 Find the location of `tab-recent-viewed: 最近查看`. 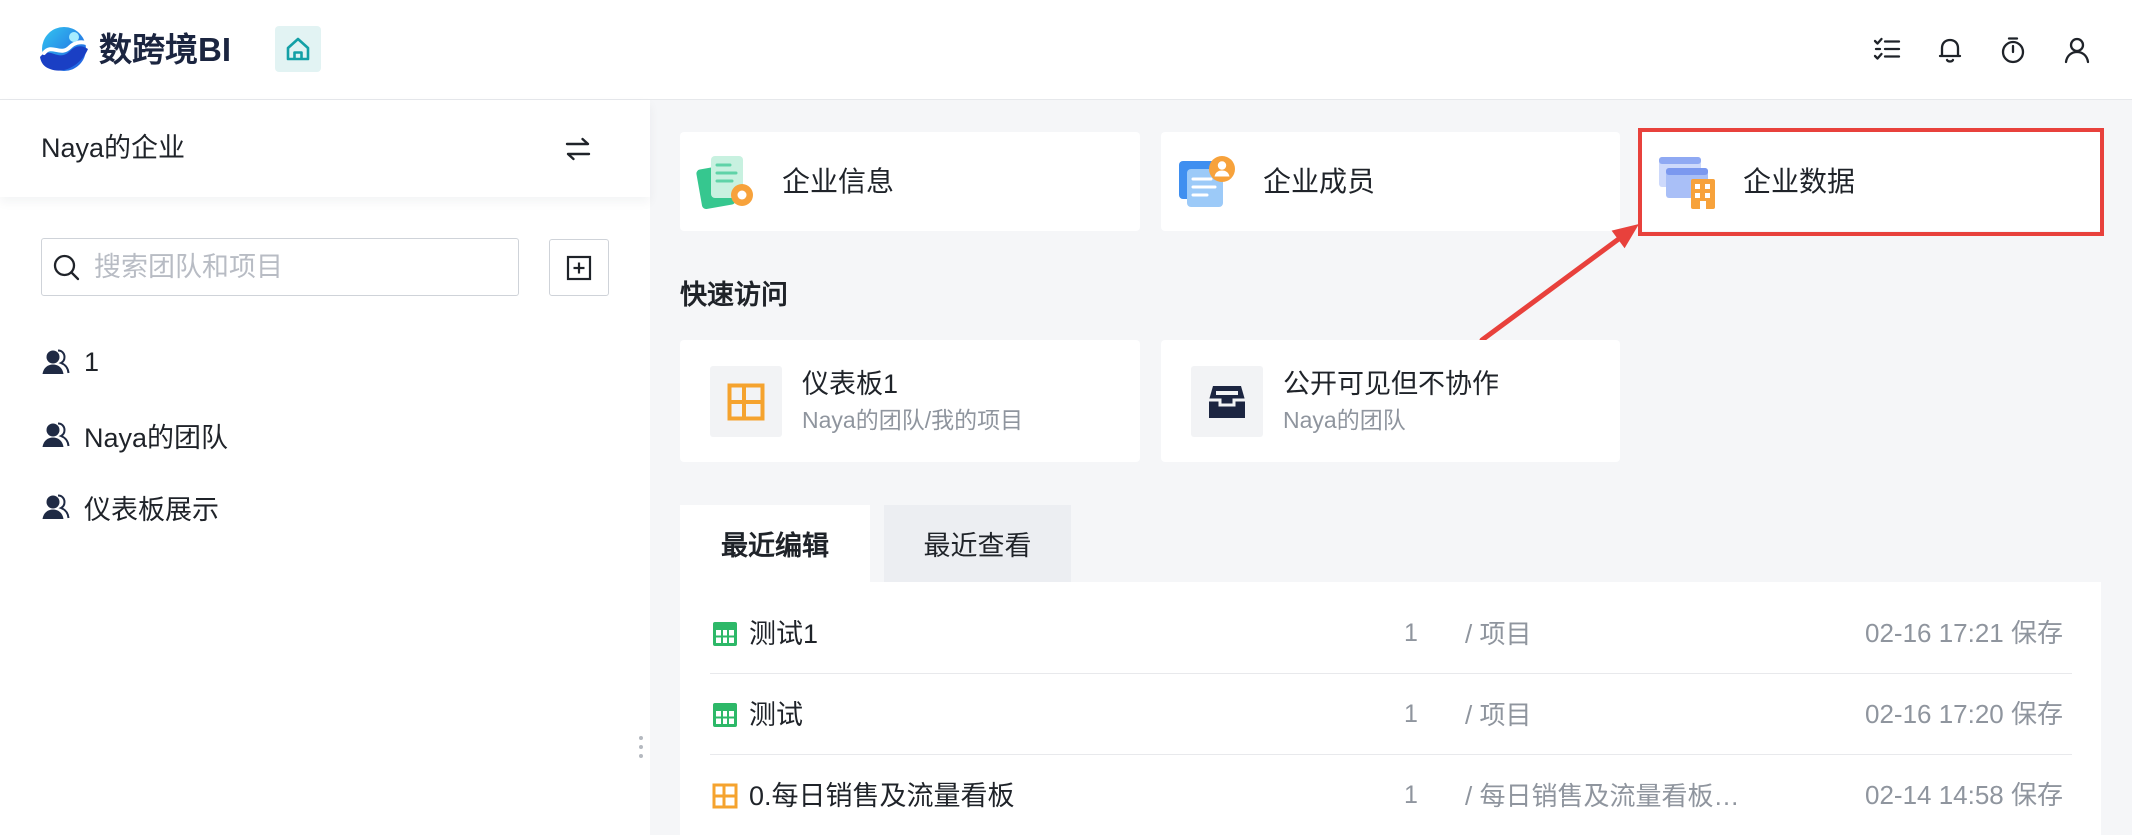

tab-recent-viewed: 最近查看 is located at coordinates (977, 543).